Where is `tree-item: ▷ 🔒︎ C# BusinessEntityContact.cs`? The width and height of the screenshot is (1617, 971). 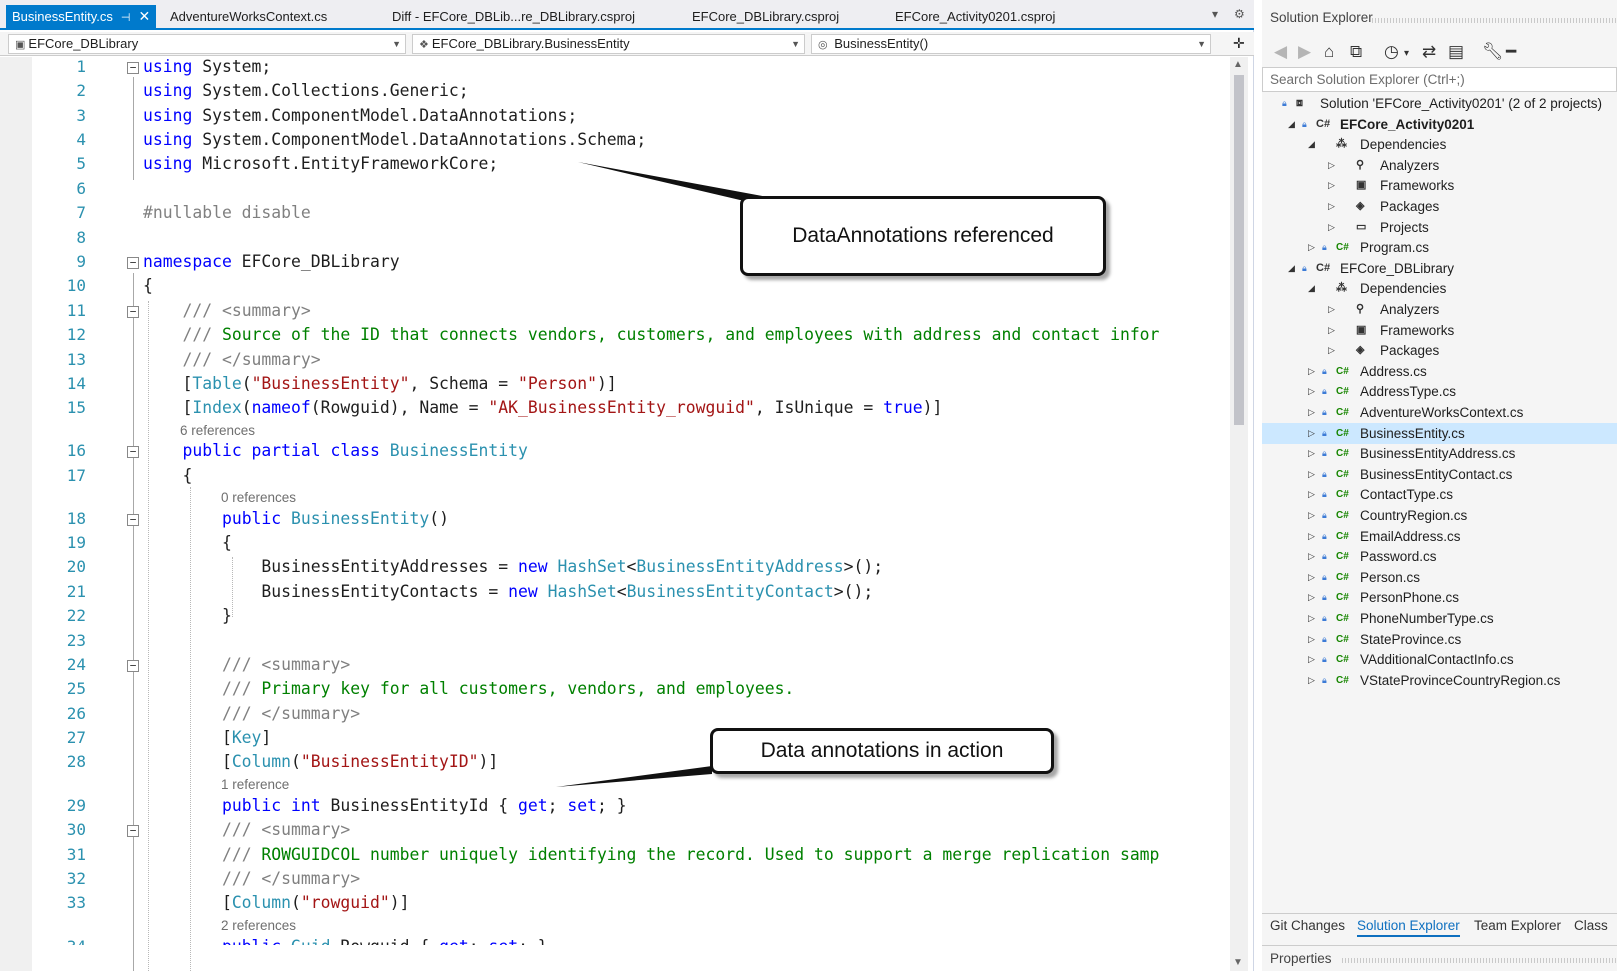
tree-item: ▷ 🔒︎ C# BusinessEntityContact.cs is located at coordinates (1439, 474).